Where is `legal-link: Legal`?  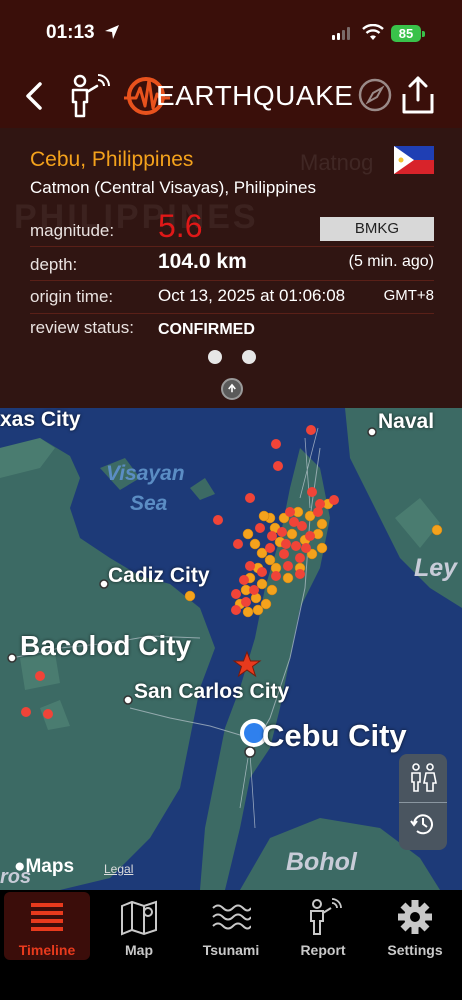 legal-link: Legal is located at coordinates (118, 869).